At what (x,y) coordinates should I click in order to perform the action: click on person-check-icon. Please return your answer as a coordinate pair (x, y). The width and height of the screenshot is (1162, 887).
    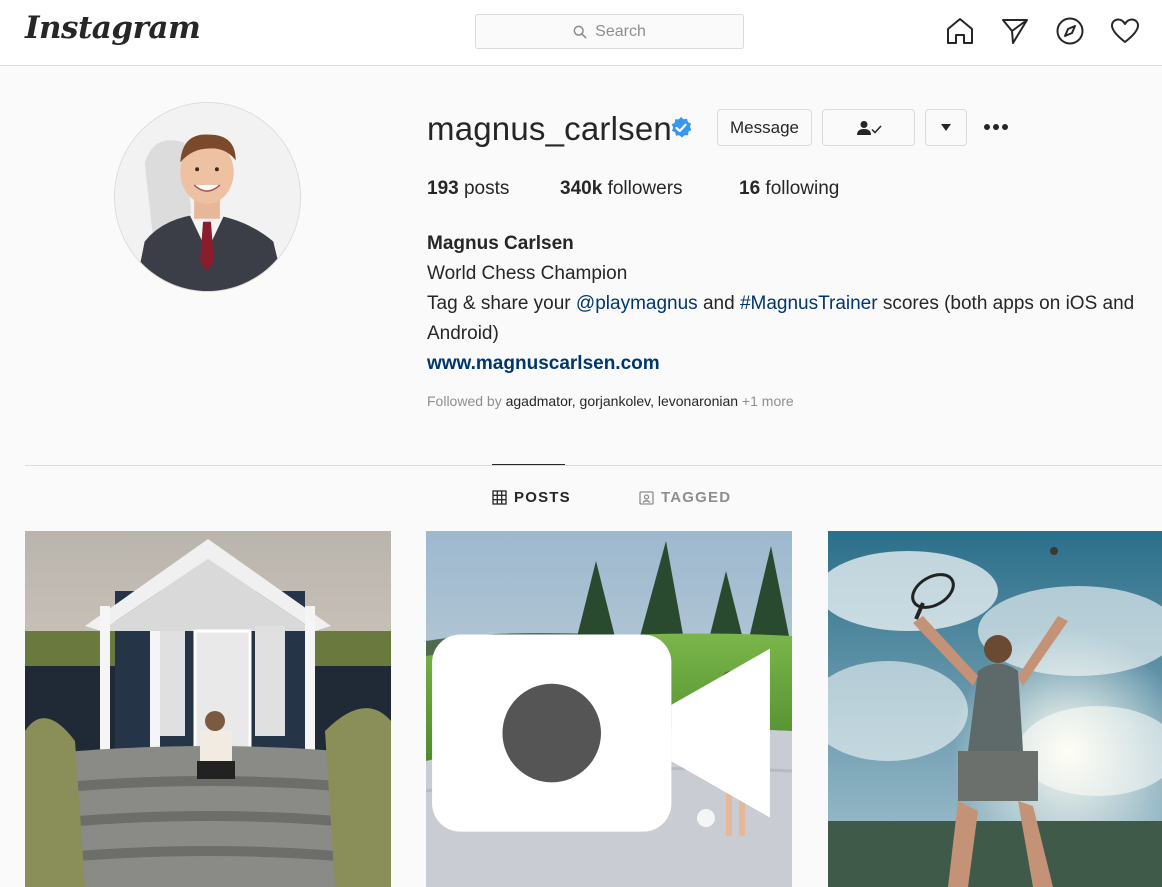
    Looking at the image, I should click on (869, 127).